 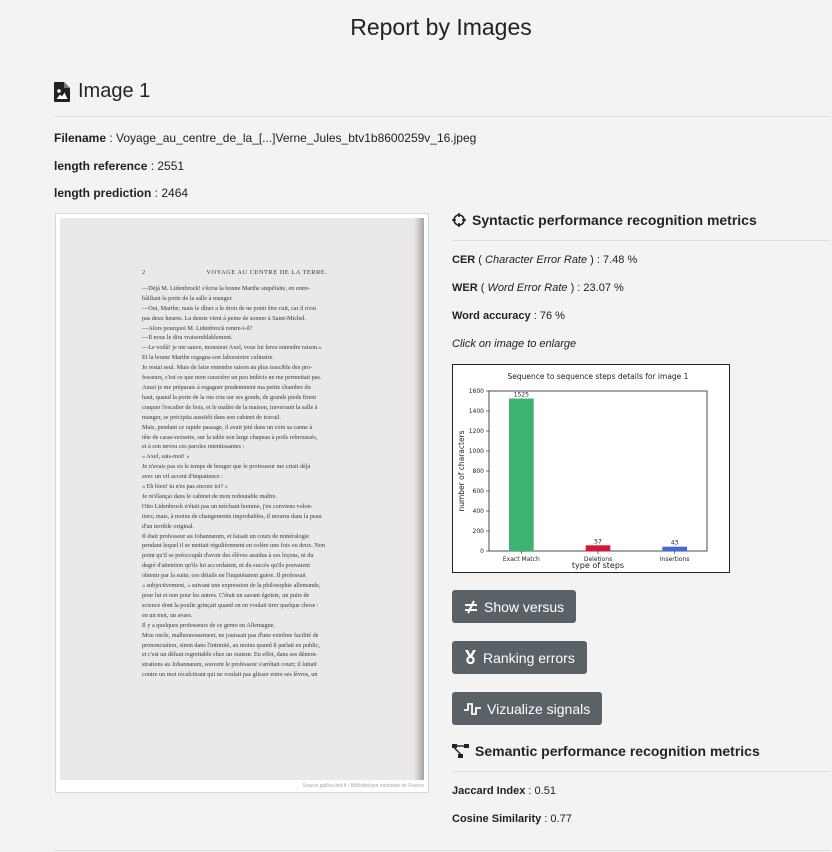 I want to click on jaccard-value: : 0.51, so click(x=540, y=791).